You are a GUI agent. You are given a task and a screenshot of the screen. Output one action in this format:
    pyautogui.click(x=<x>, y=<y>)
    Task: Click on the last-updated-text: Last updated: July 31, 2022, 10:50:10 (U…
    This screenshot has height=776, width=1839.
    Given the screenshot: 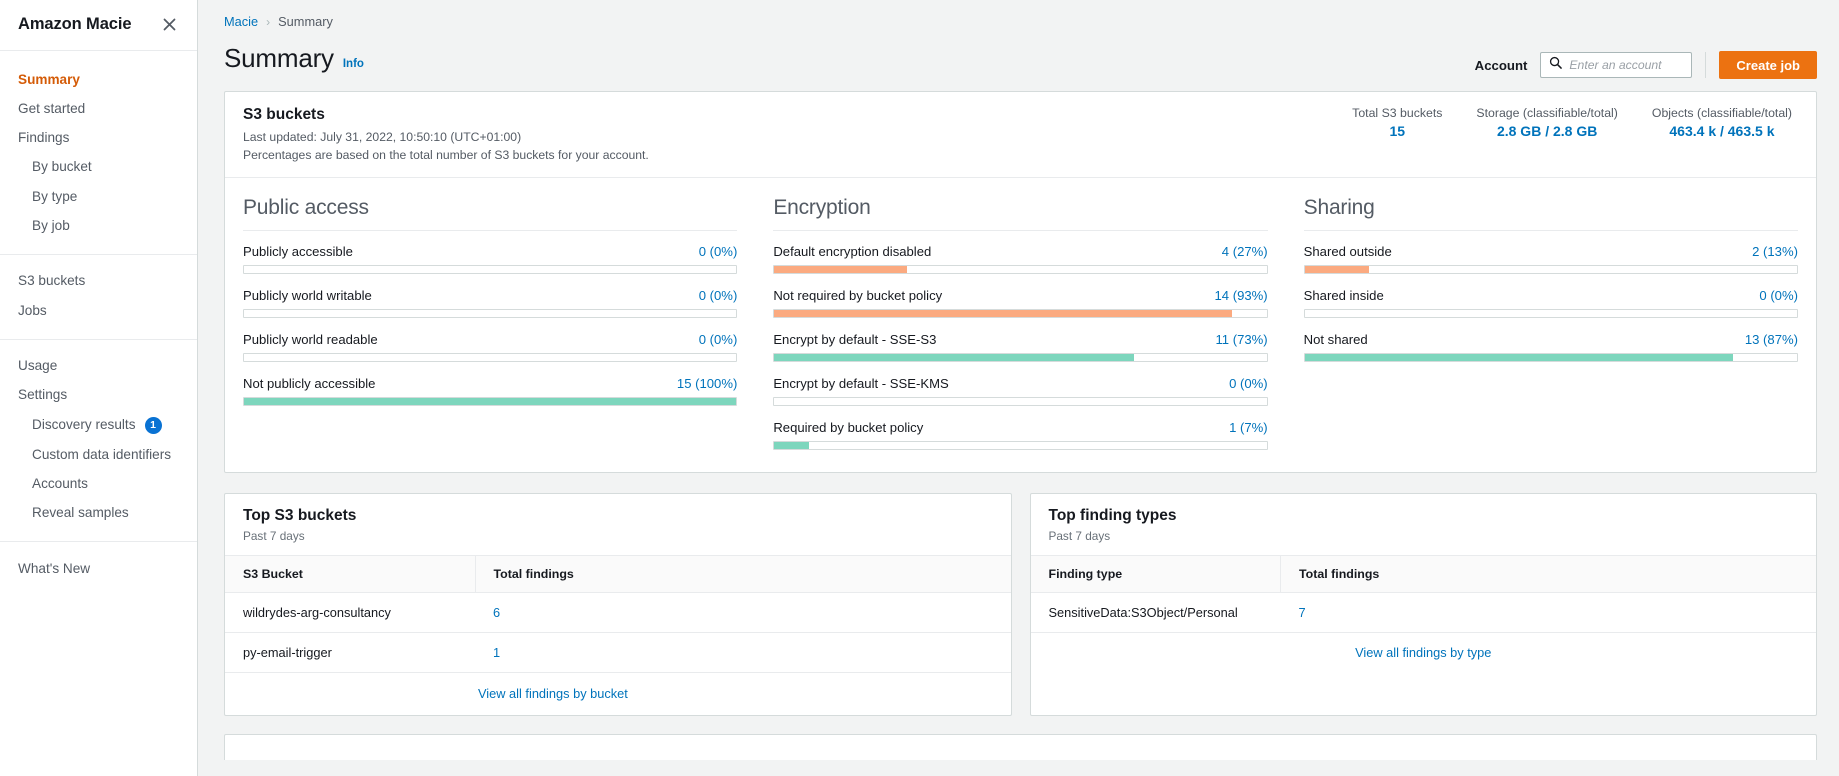 What is the action you would take?
    pyautogui.click(x=382, y=137)
    